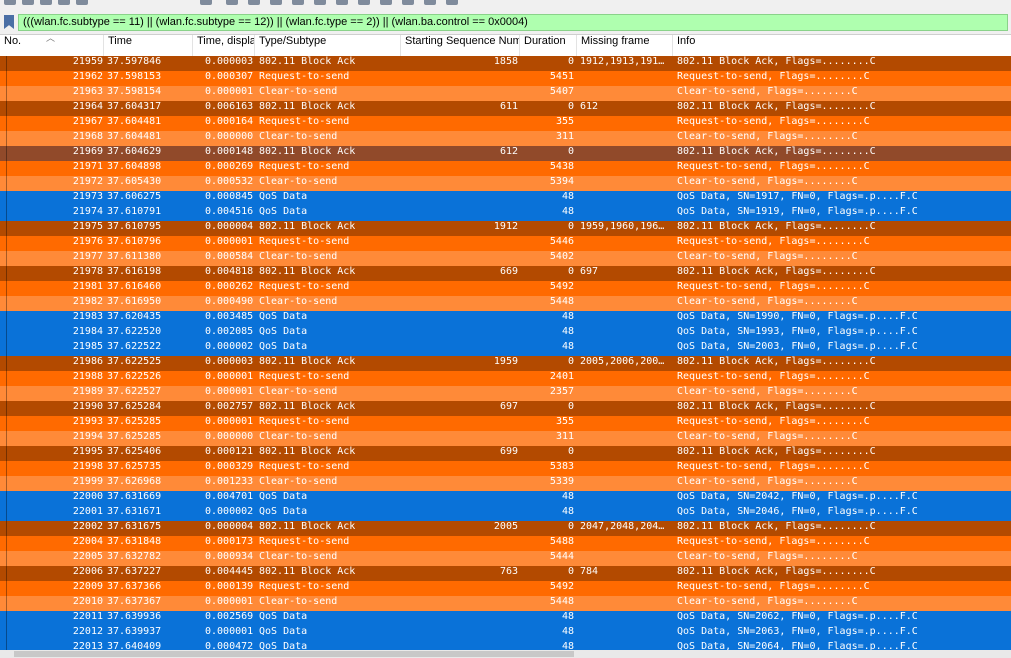 The height and width of the screenshot is (658, 1011). Describe the element at coordinates (46, 2) in the screenshot. I see `close-file-icon` at that location.